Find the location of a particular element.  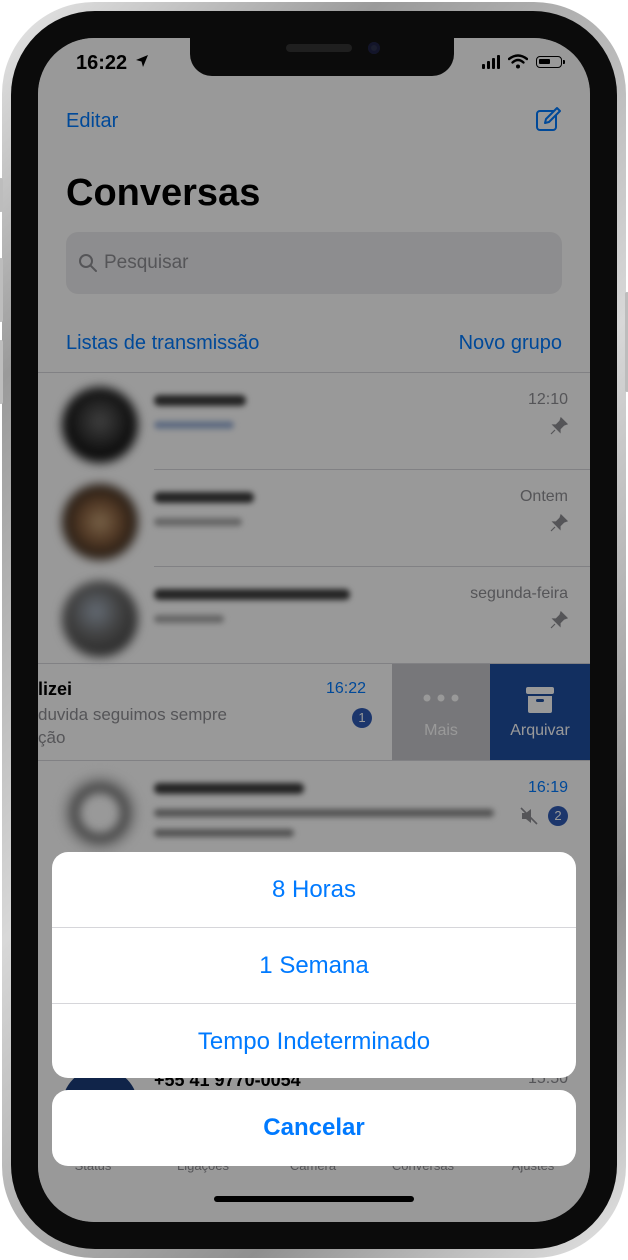

volume-down-button is located at coordinates (1, 372).